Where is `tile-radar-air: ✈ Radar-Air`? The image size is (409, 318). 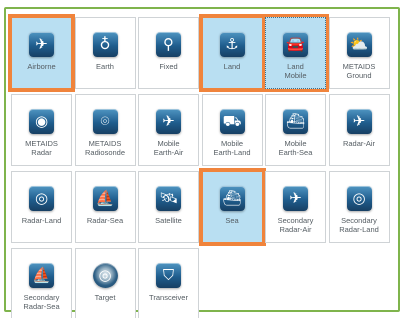 tile-radar-air: ✈ Radar-Air is located at coordinates (359, 130).